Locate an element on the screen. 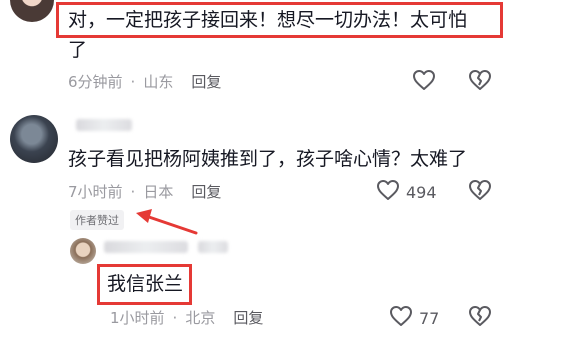  location: 北京 is located at coordinates (200, 318).